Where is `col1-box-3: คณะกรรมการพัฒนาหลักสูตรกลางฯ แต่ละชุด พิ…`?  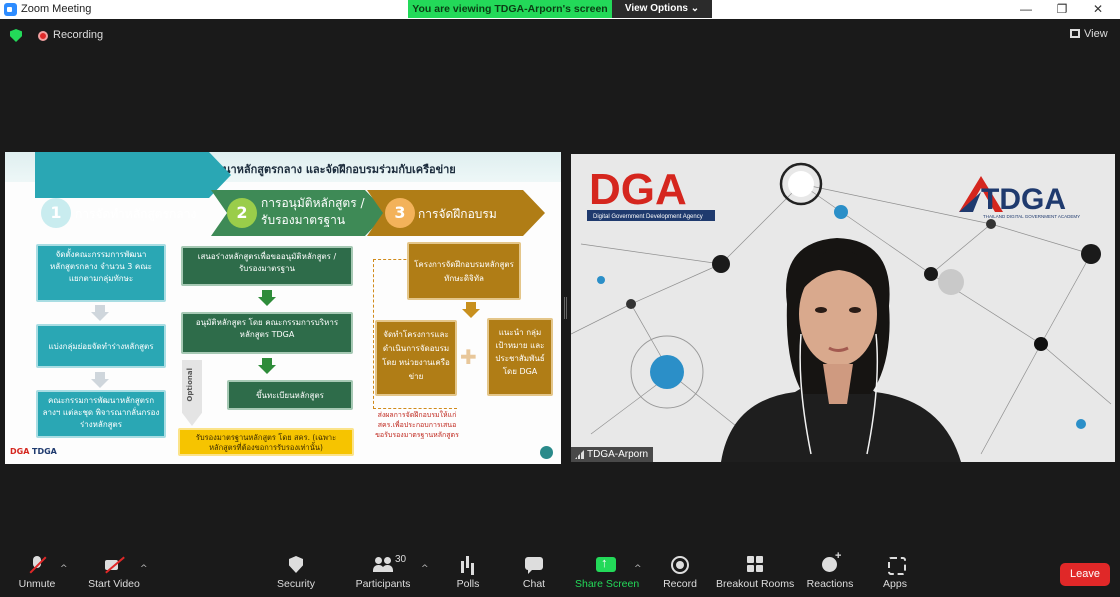 col1-box-3: คณะกรรมการพัฒนาหลักสูตรกลางฯ แต่ละชุด พิ… is located at coordinates (101, 414).